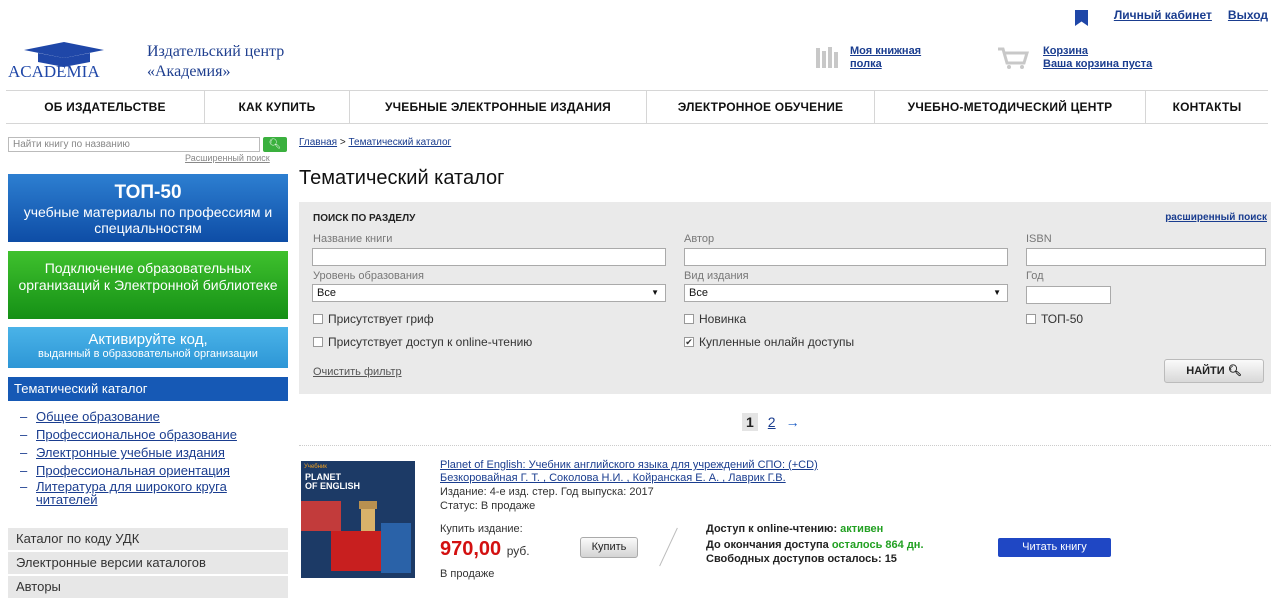 This screenshot has width=1274, height=598. I want to click on breadcrumb-current: Тематический каталог, so click(399, 142).